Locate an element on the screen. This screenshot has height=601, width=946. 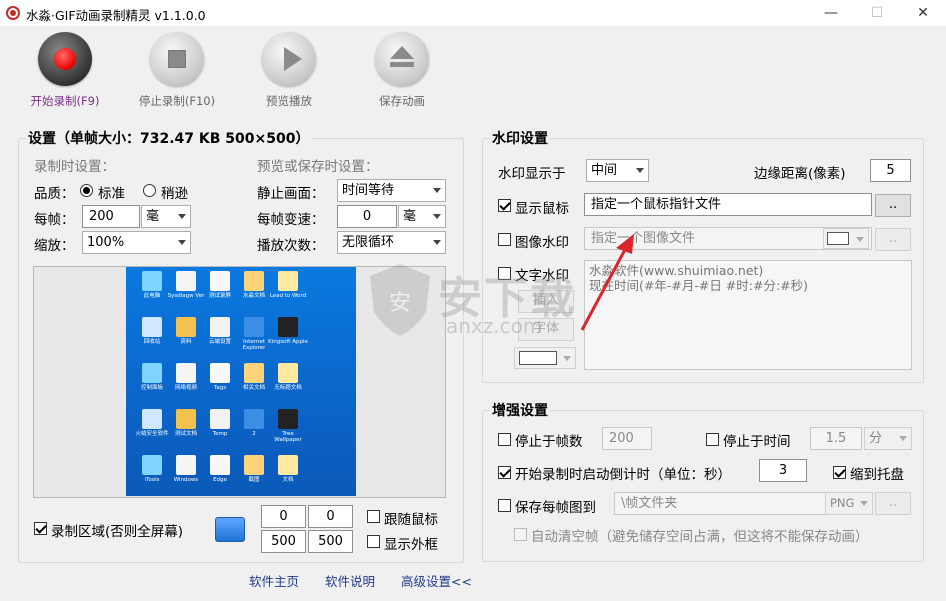
speed-unit-select: 毫 is located at coordinates (422, 216).